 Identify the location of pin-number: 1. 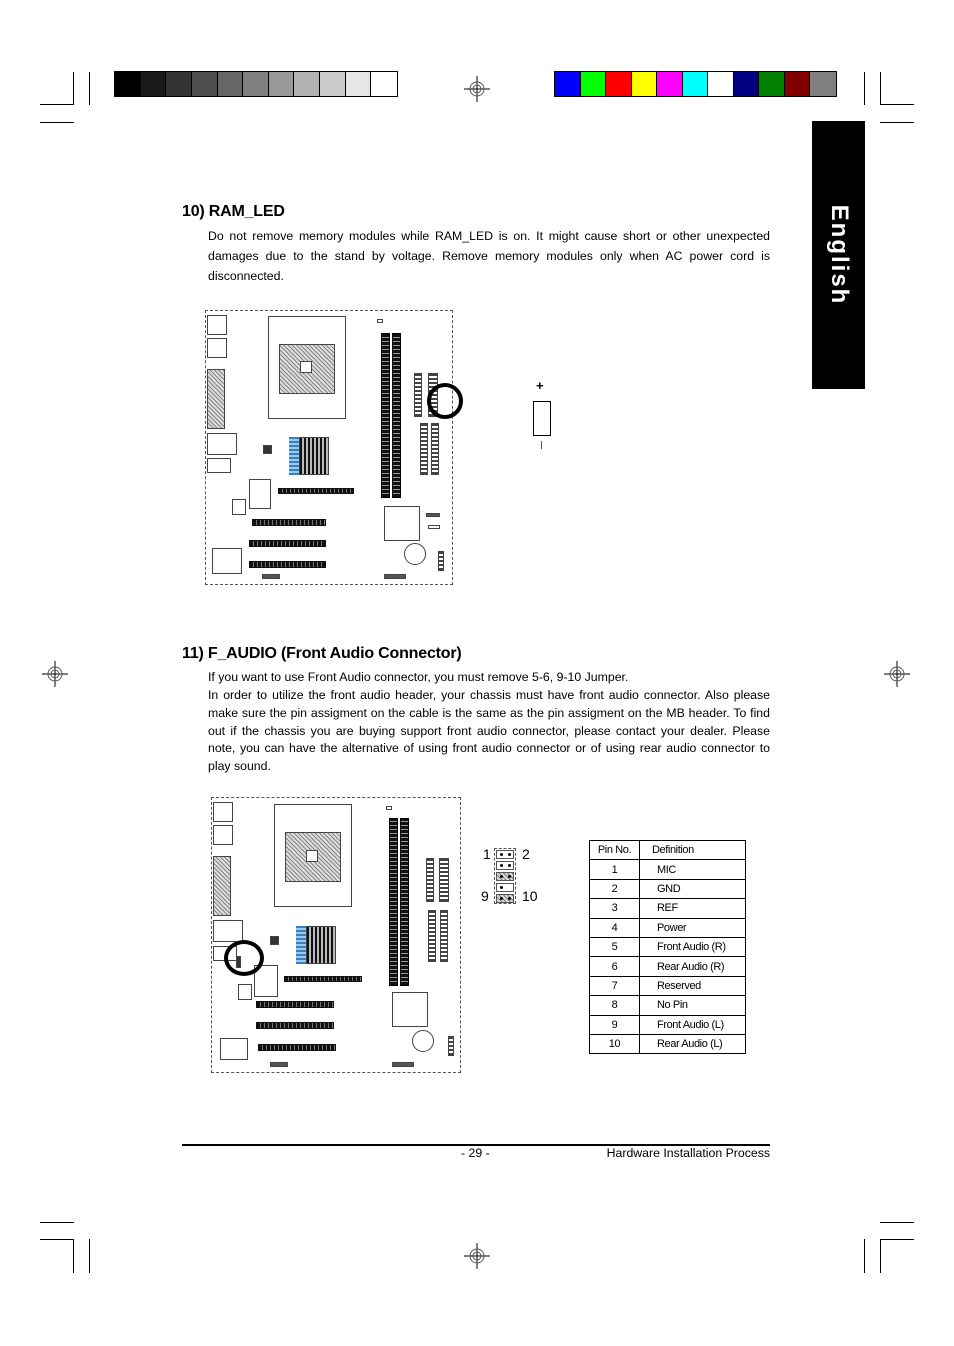
(614, 869).